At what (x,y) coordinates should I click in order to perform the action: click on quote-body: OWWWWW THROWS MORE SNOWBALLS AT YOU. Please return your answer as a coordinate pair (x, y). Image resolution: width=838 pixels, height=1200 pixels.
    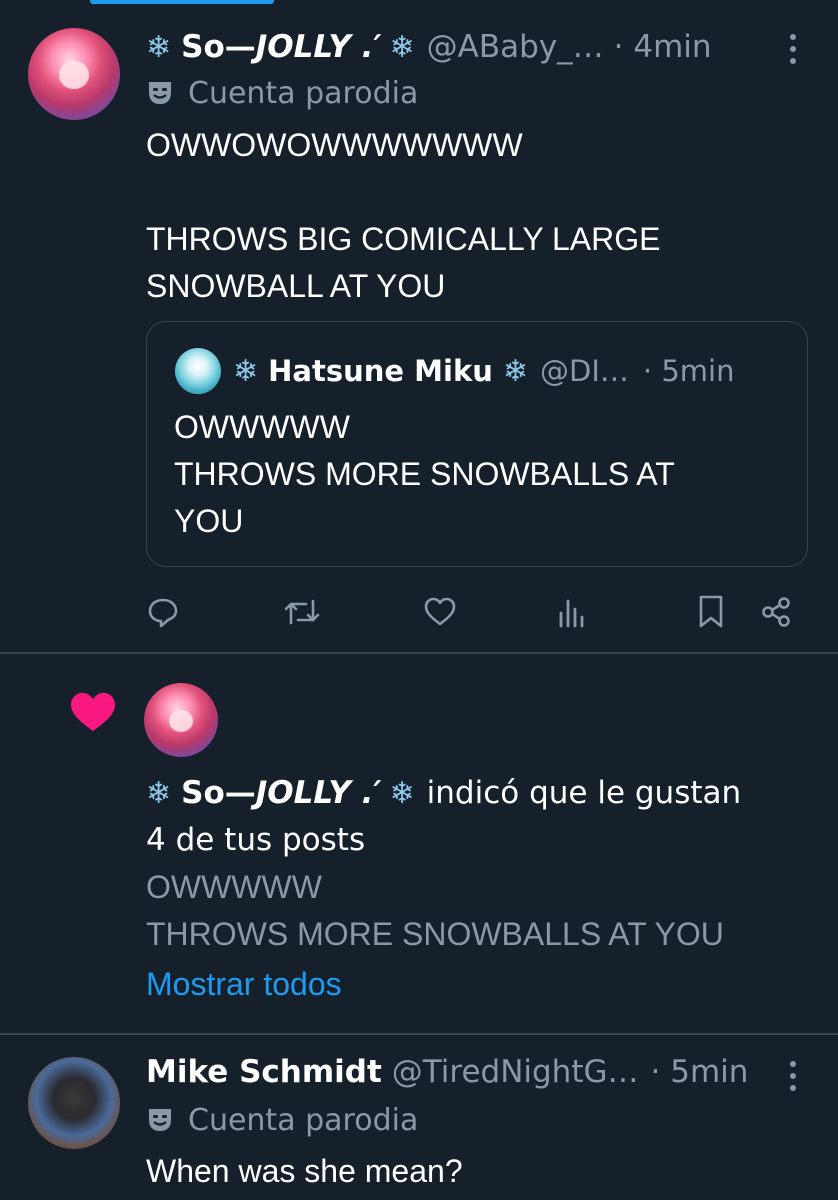
    Looking at the image, I should click on (424, 474).